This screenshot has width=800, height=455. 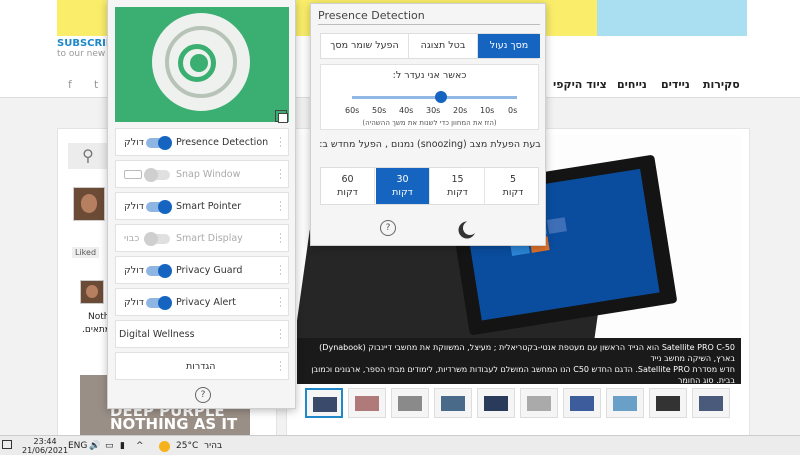 What do you see at coordinates (159, 303) in the screenshot?
I see `privacy-alert-toggle` at bounding box center [159, 303].